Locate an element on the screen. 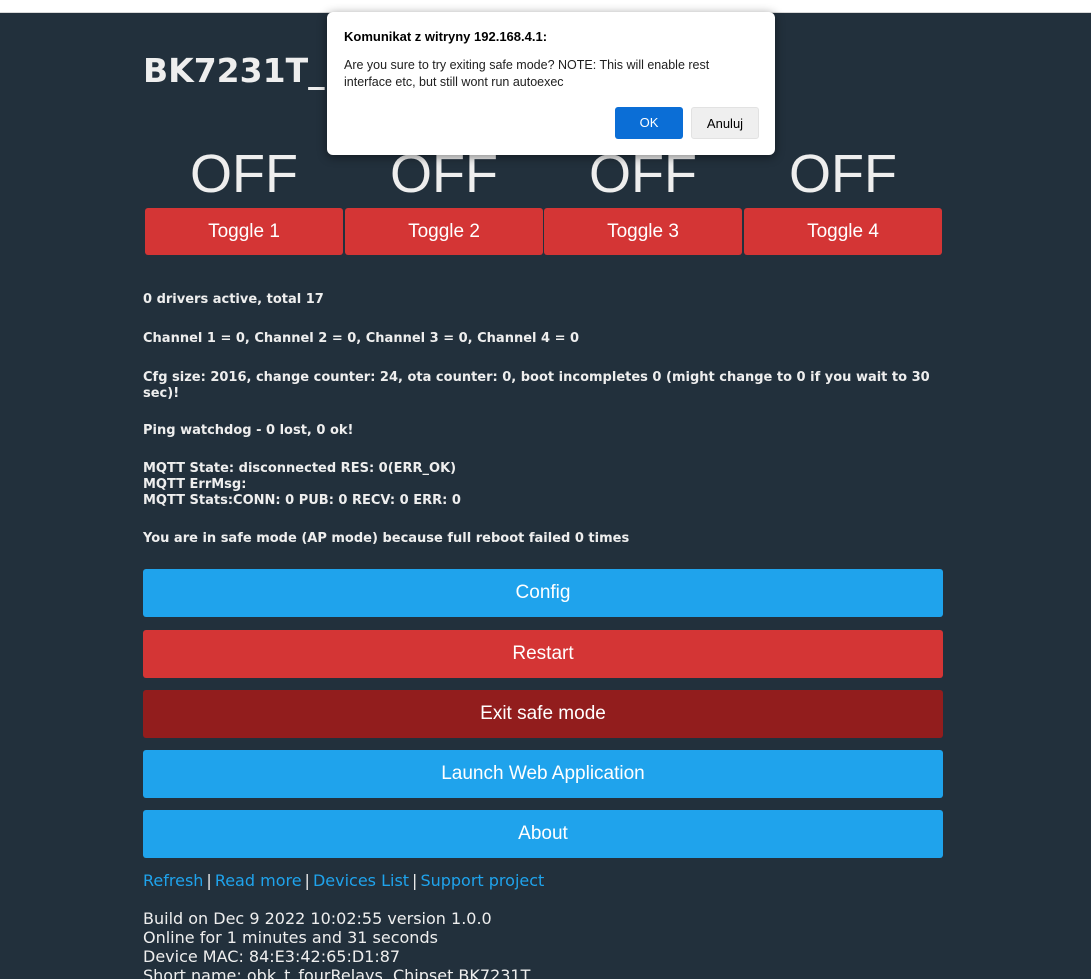 This screenshot has height=979, width=1091. support-project-link: Support project is located at coordinates (482, 880).